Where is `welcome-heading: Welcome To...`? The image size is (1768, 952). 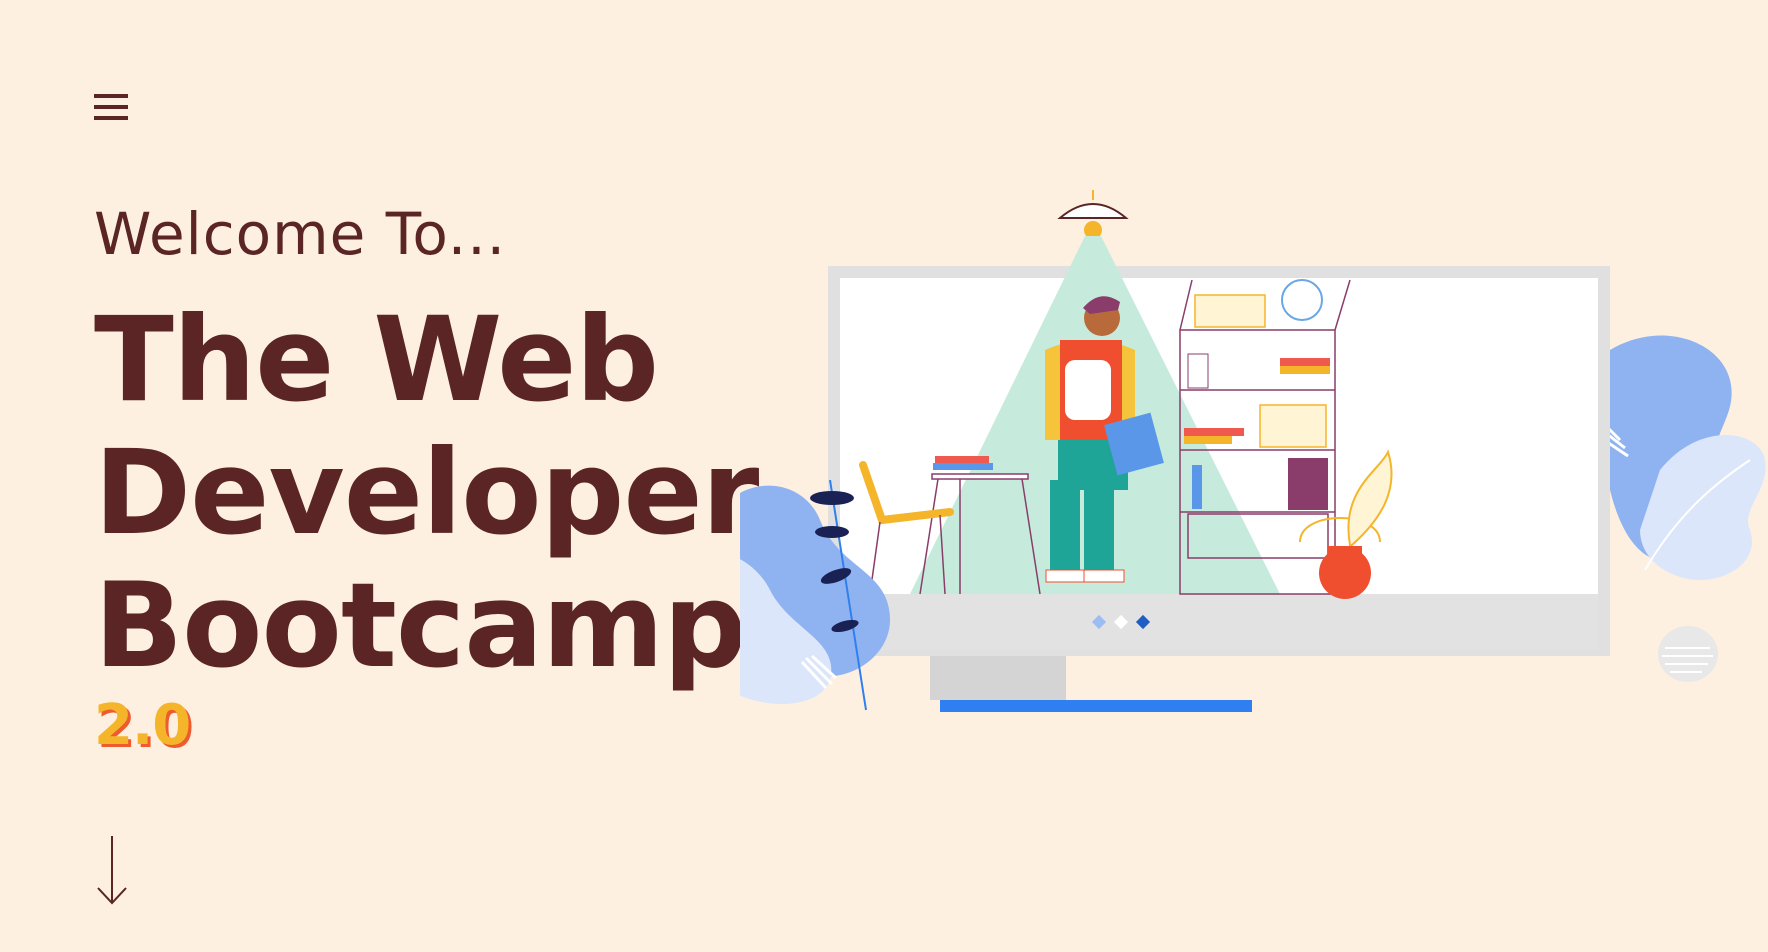 welcome-heading: Welcome To... is located at coordinates (300, 234).